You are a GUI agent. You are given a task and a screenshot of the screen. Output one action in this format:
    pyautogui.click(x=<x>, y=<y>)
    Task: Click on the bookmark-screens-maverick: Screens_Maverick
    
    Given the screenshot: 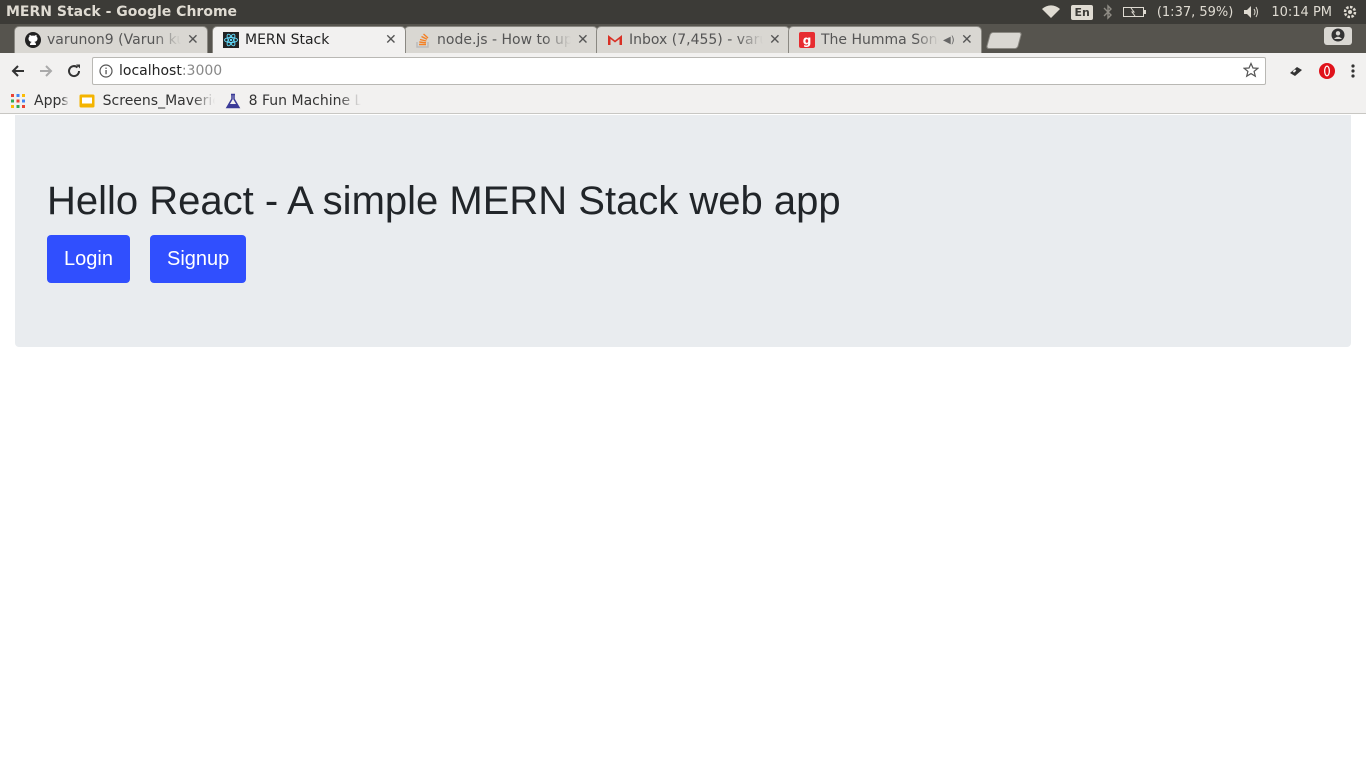 What is the action you would take?
    pyautogui.click(x=147, y=101)
    